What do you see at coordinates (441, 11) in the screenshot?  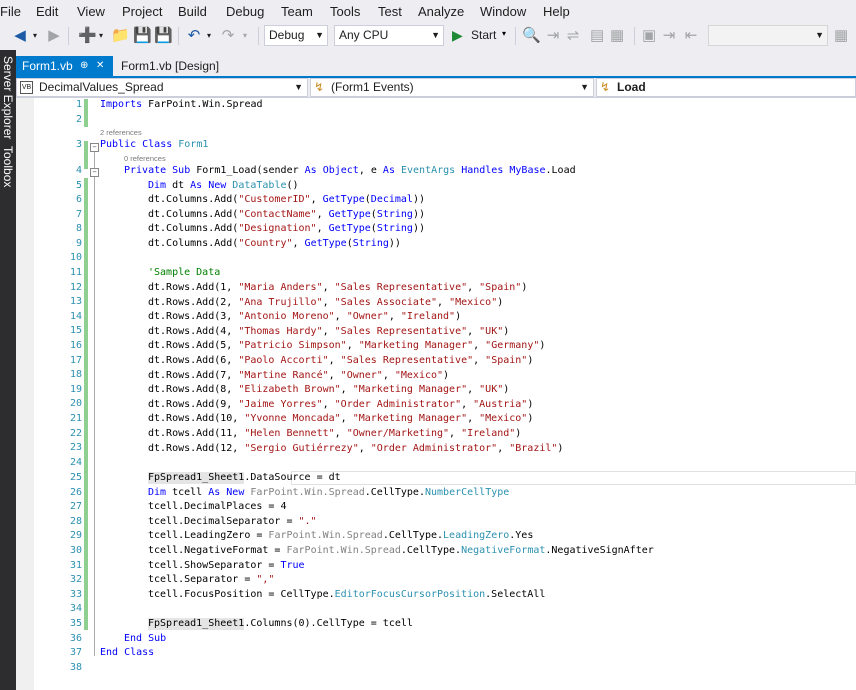 I see `menu-analyze: Analyze` at bounding box center [441, 11].